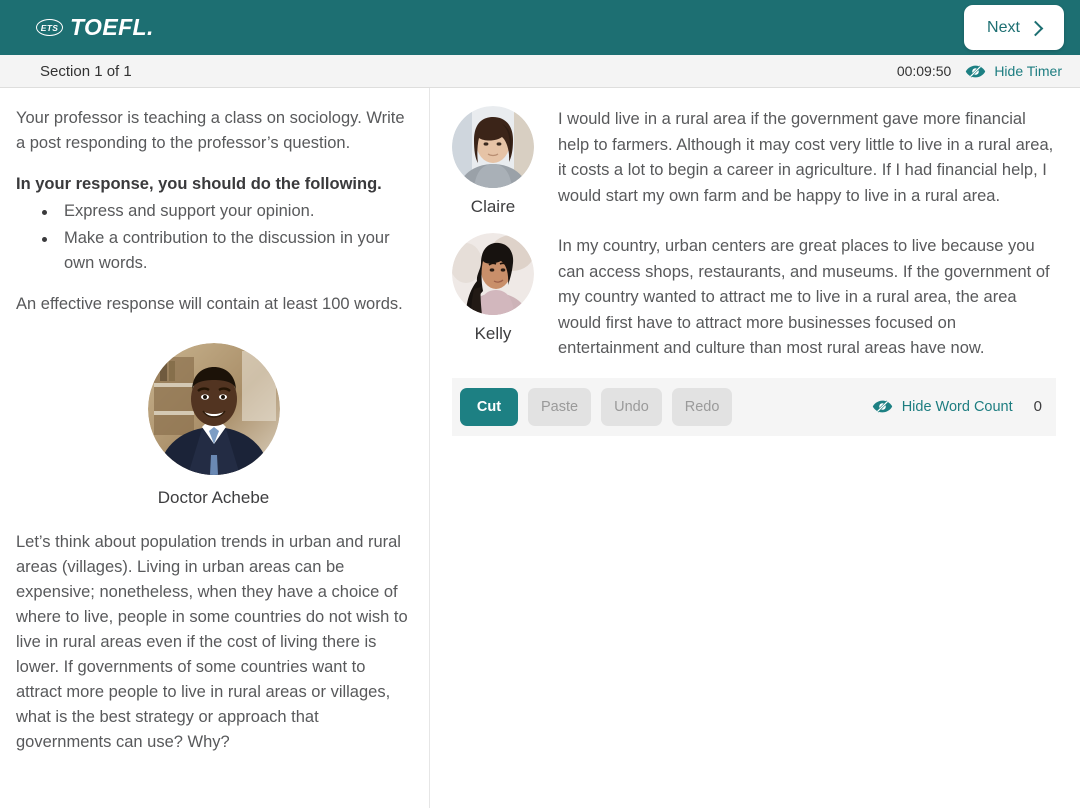 This screenshot has width=1080, height=808. Describe the element at coordinates (493, 147) in the screenshot. I see `claire-avatar` at that location.